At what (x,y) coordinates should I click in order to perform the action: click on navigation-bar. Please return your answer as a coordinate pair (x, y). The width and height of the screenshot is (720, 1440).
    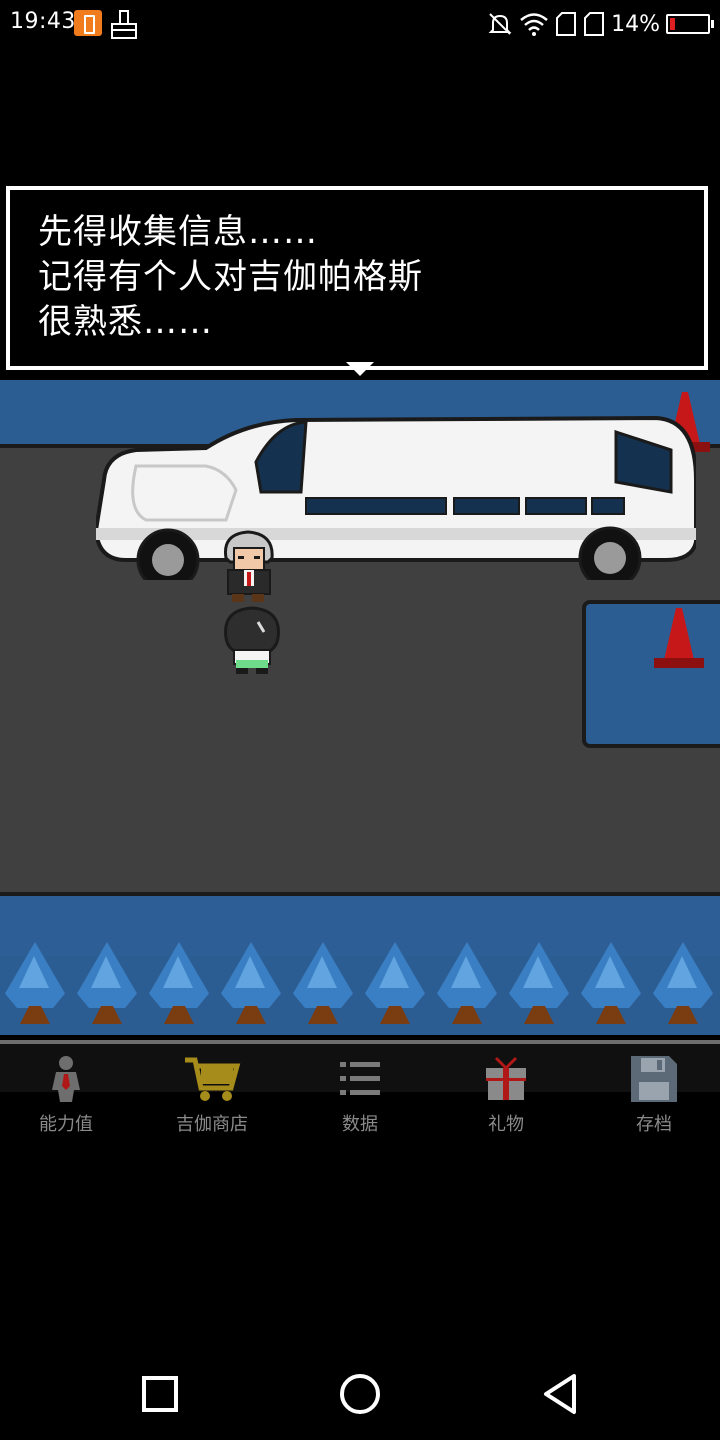
    Looking at the image, I should click on (360, 1392).